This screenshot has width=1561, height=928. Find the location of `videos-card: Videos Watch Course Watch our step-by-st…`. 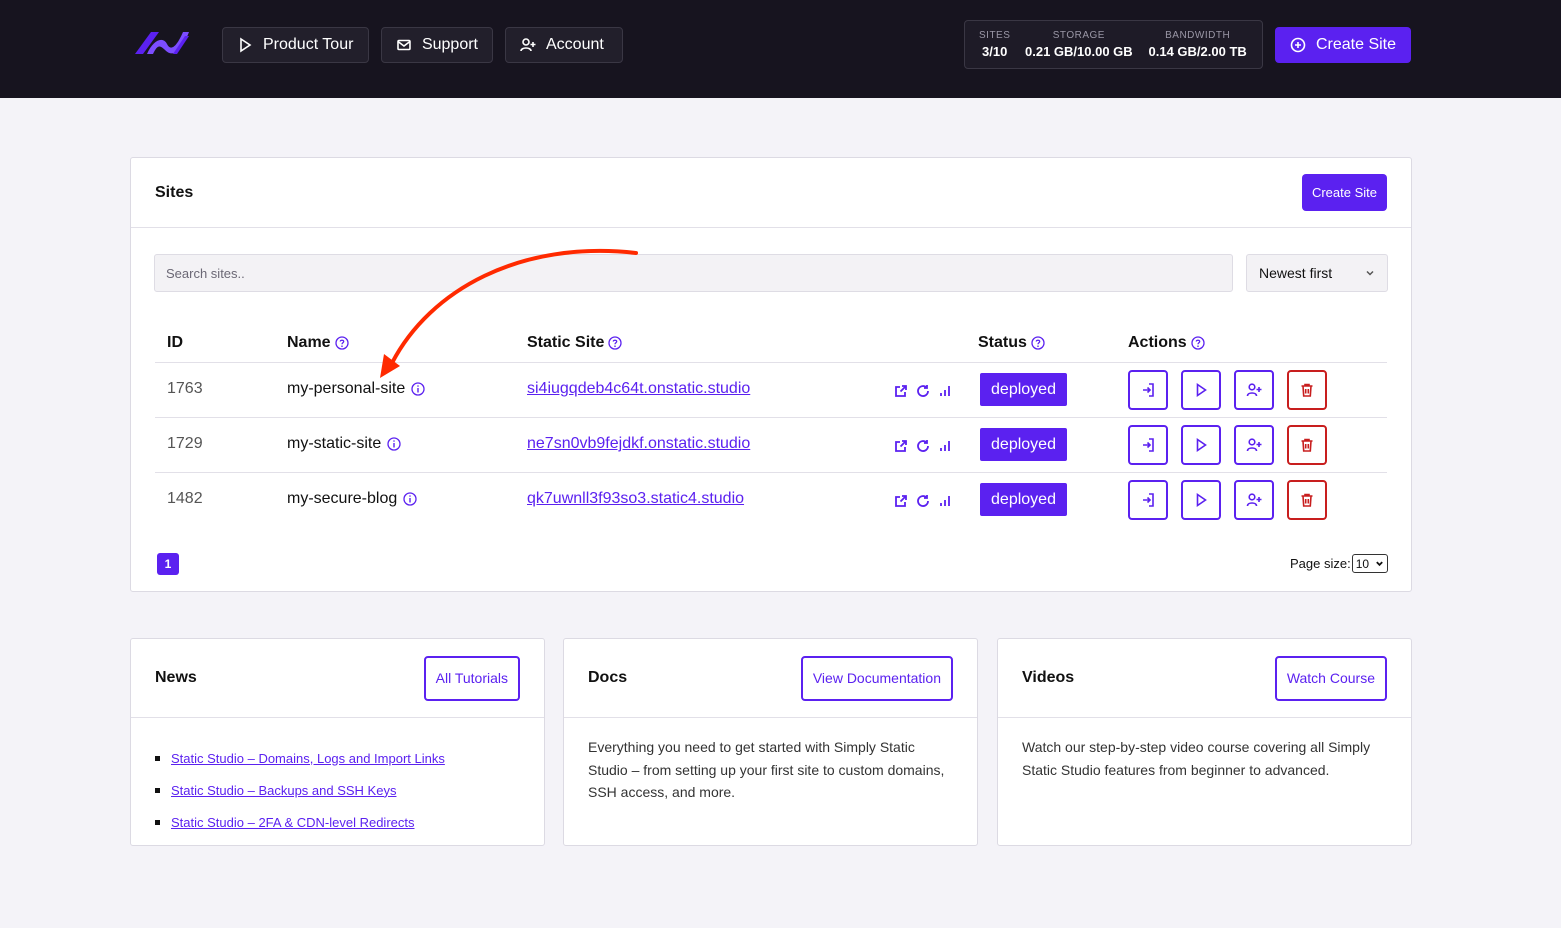

videos-card: Videos Watch Course Watch our step-by-st… is located at coordinates (1204, 742).